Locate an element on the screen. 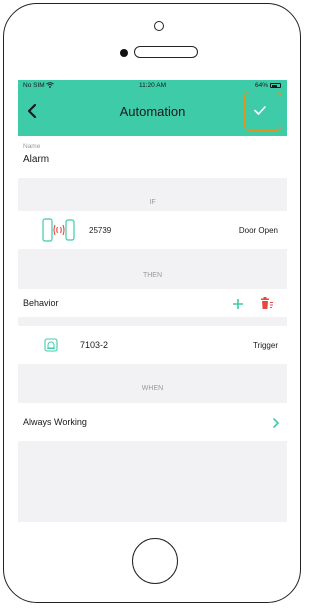  trash-icon is located at coordinates (267, 303).